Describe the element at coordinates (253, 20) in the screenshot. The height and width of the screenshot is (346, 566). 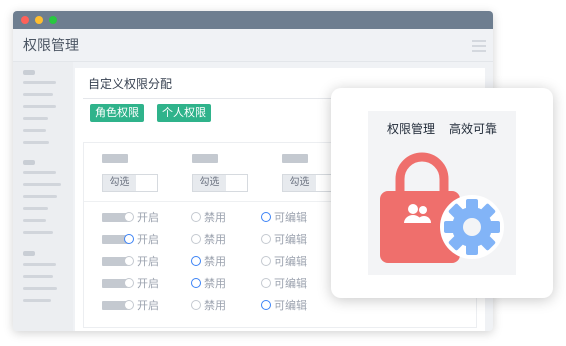
I see `window-titlebar` at that location.